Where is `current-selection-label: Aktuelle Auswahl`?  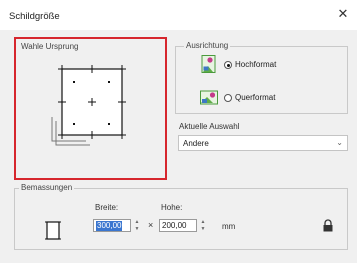 current-selection-label: Aktuelle Auswahl is located at coordinates (209, 126).